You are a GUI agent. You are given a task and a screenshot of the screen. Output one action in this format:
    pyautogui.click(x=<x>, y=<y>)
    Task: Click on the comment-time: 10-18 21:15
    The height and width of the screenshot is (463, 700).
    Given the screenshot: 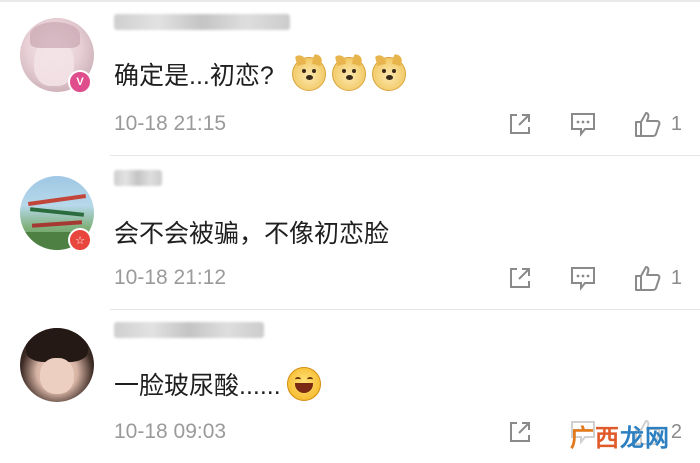 What is the action you would take?
    pyautogui.click(x=170, y=123)
    